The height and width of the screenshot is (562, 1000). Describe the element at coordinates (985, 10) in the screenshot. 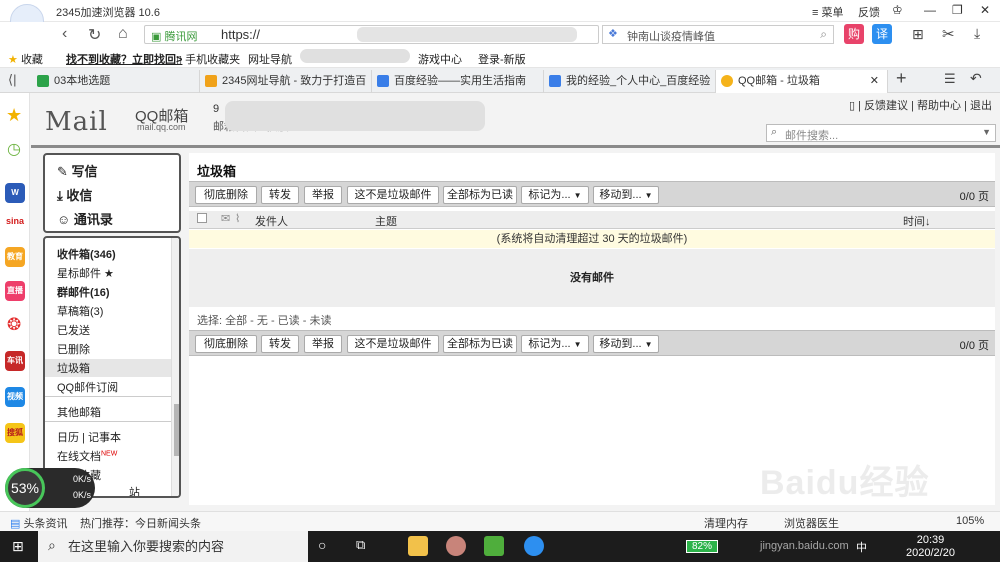

I see `close-icon: ✕` at that location.